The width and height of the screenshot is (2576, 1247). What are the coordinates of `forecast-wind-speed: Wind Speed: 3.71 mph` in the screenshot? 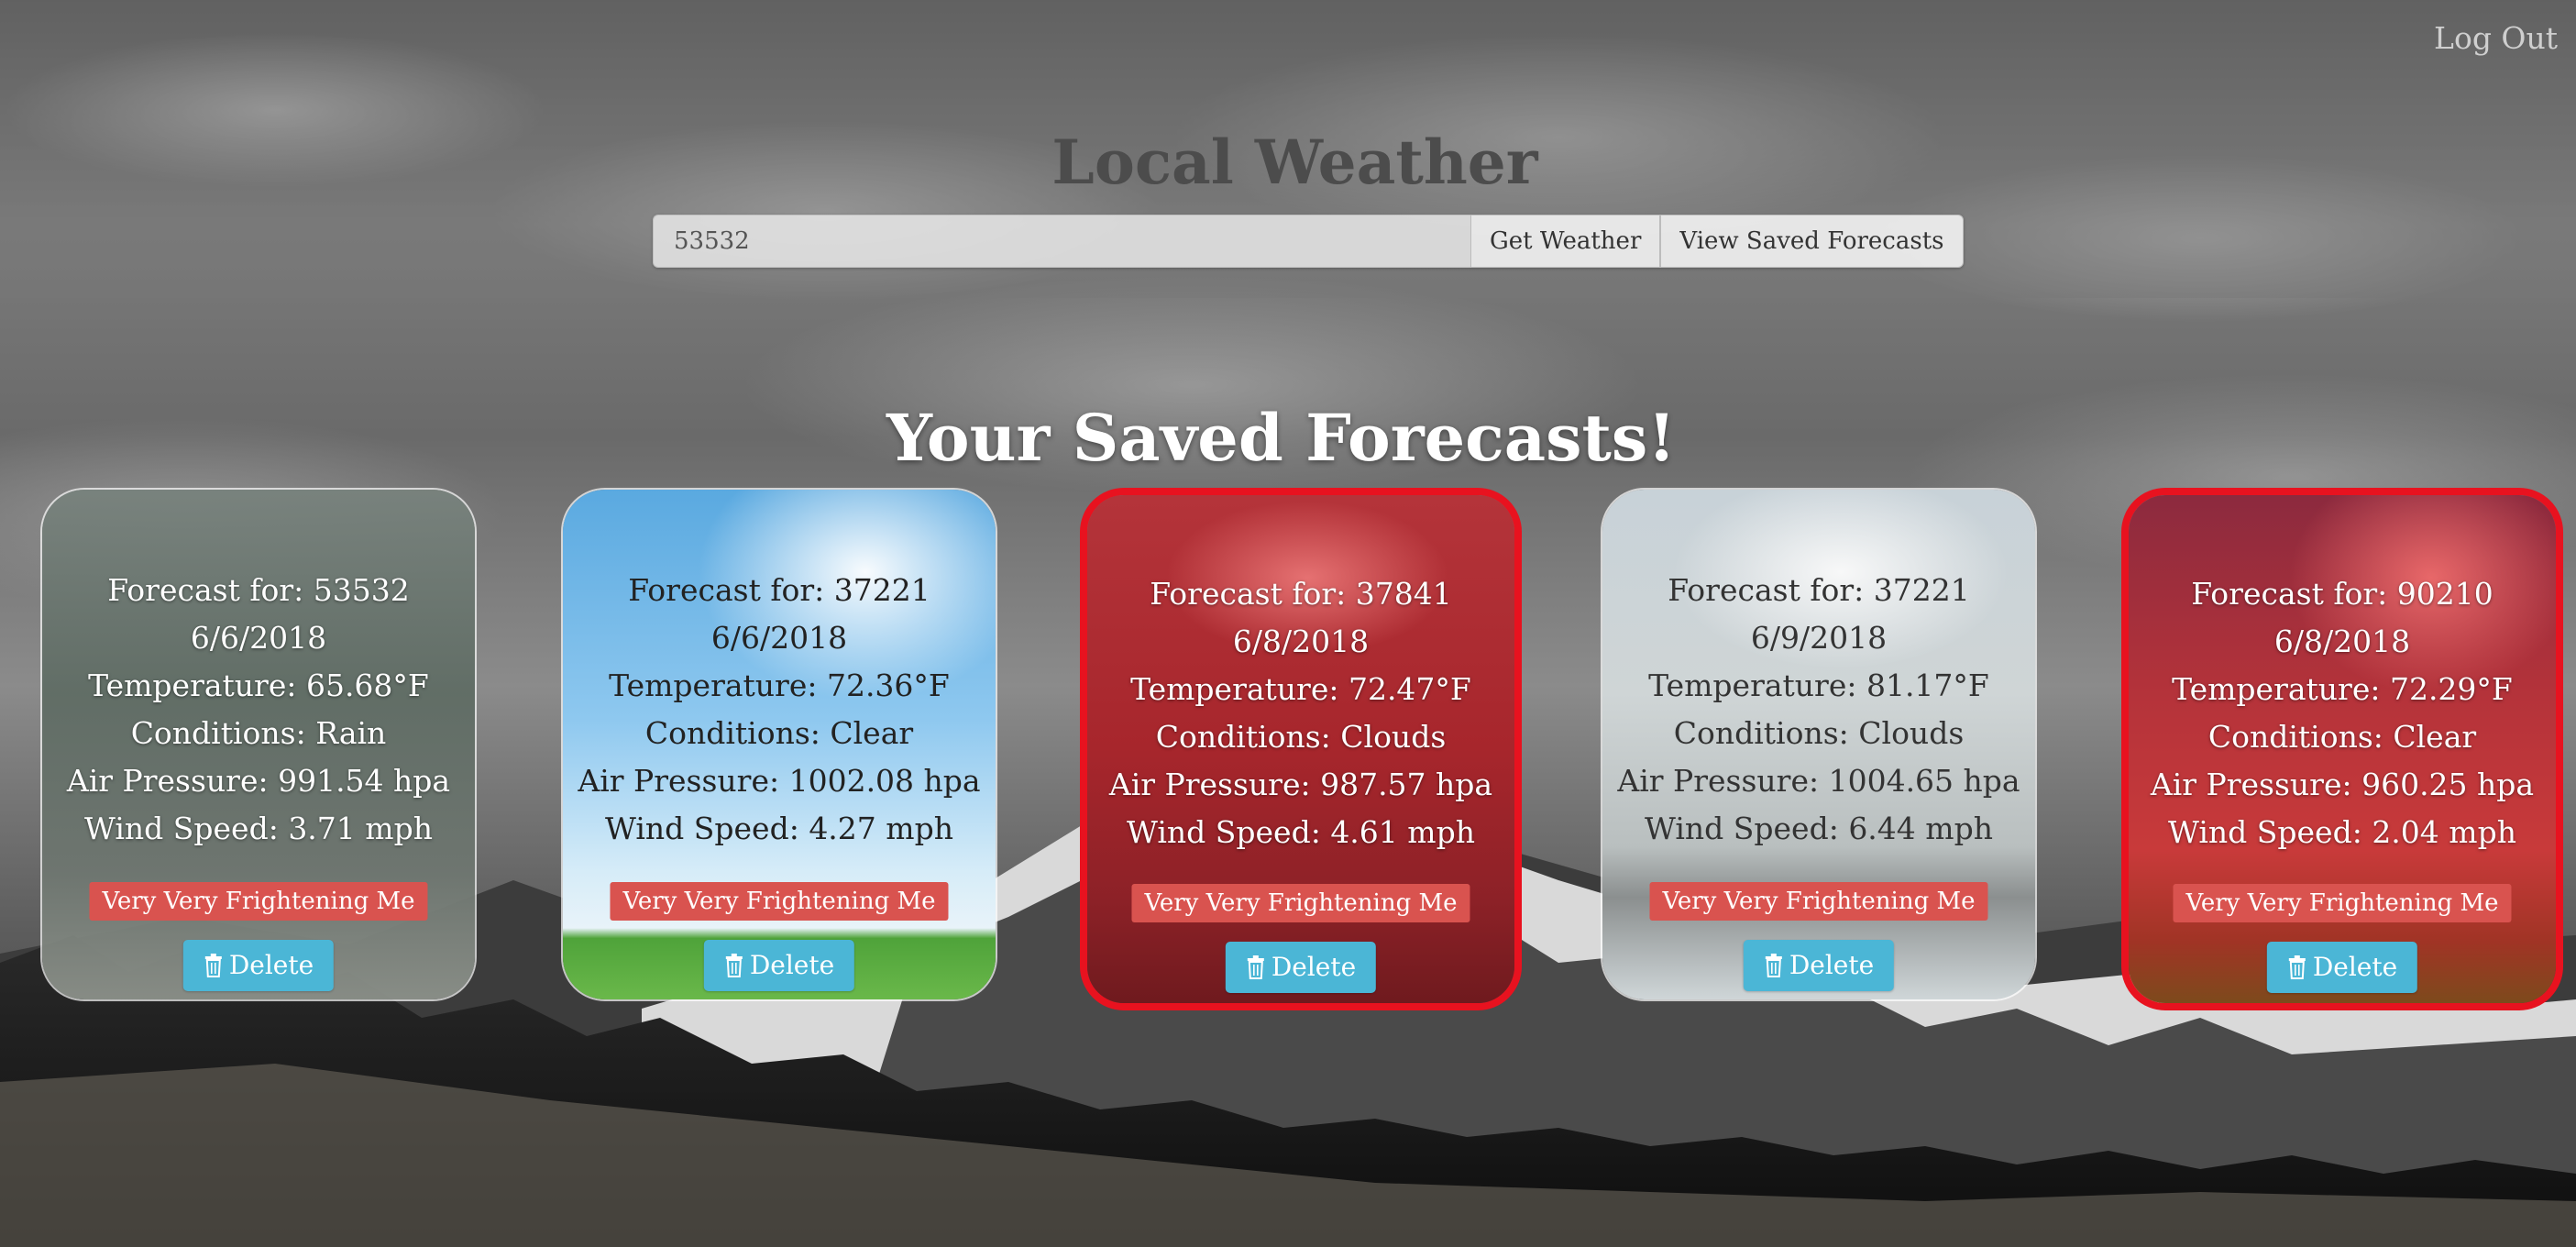 It's located at (258, 828).